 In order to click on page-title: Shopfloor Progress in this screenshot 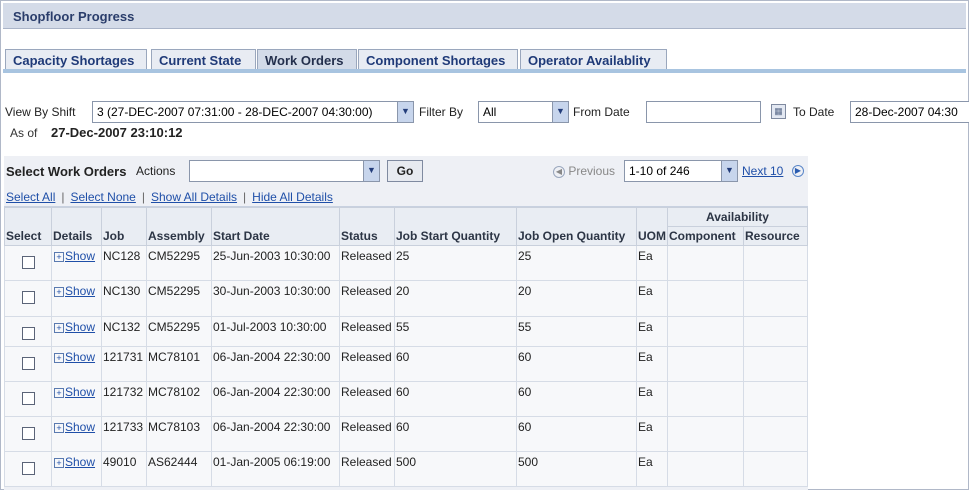, I will do `click(74, 16)`.